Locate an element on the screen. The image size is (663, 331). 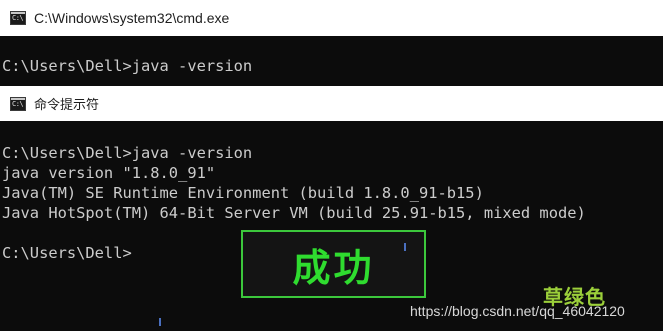
window-title-2: 命令提示符 is located at coordinates (67, 104).